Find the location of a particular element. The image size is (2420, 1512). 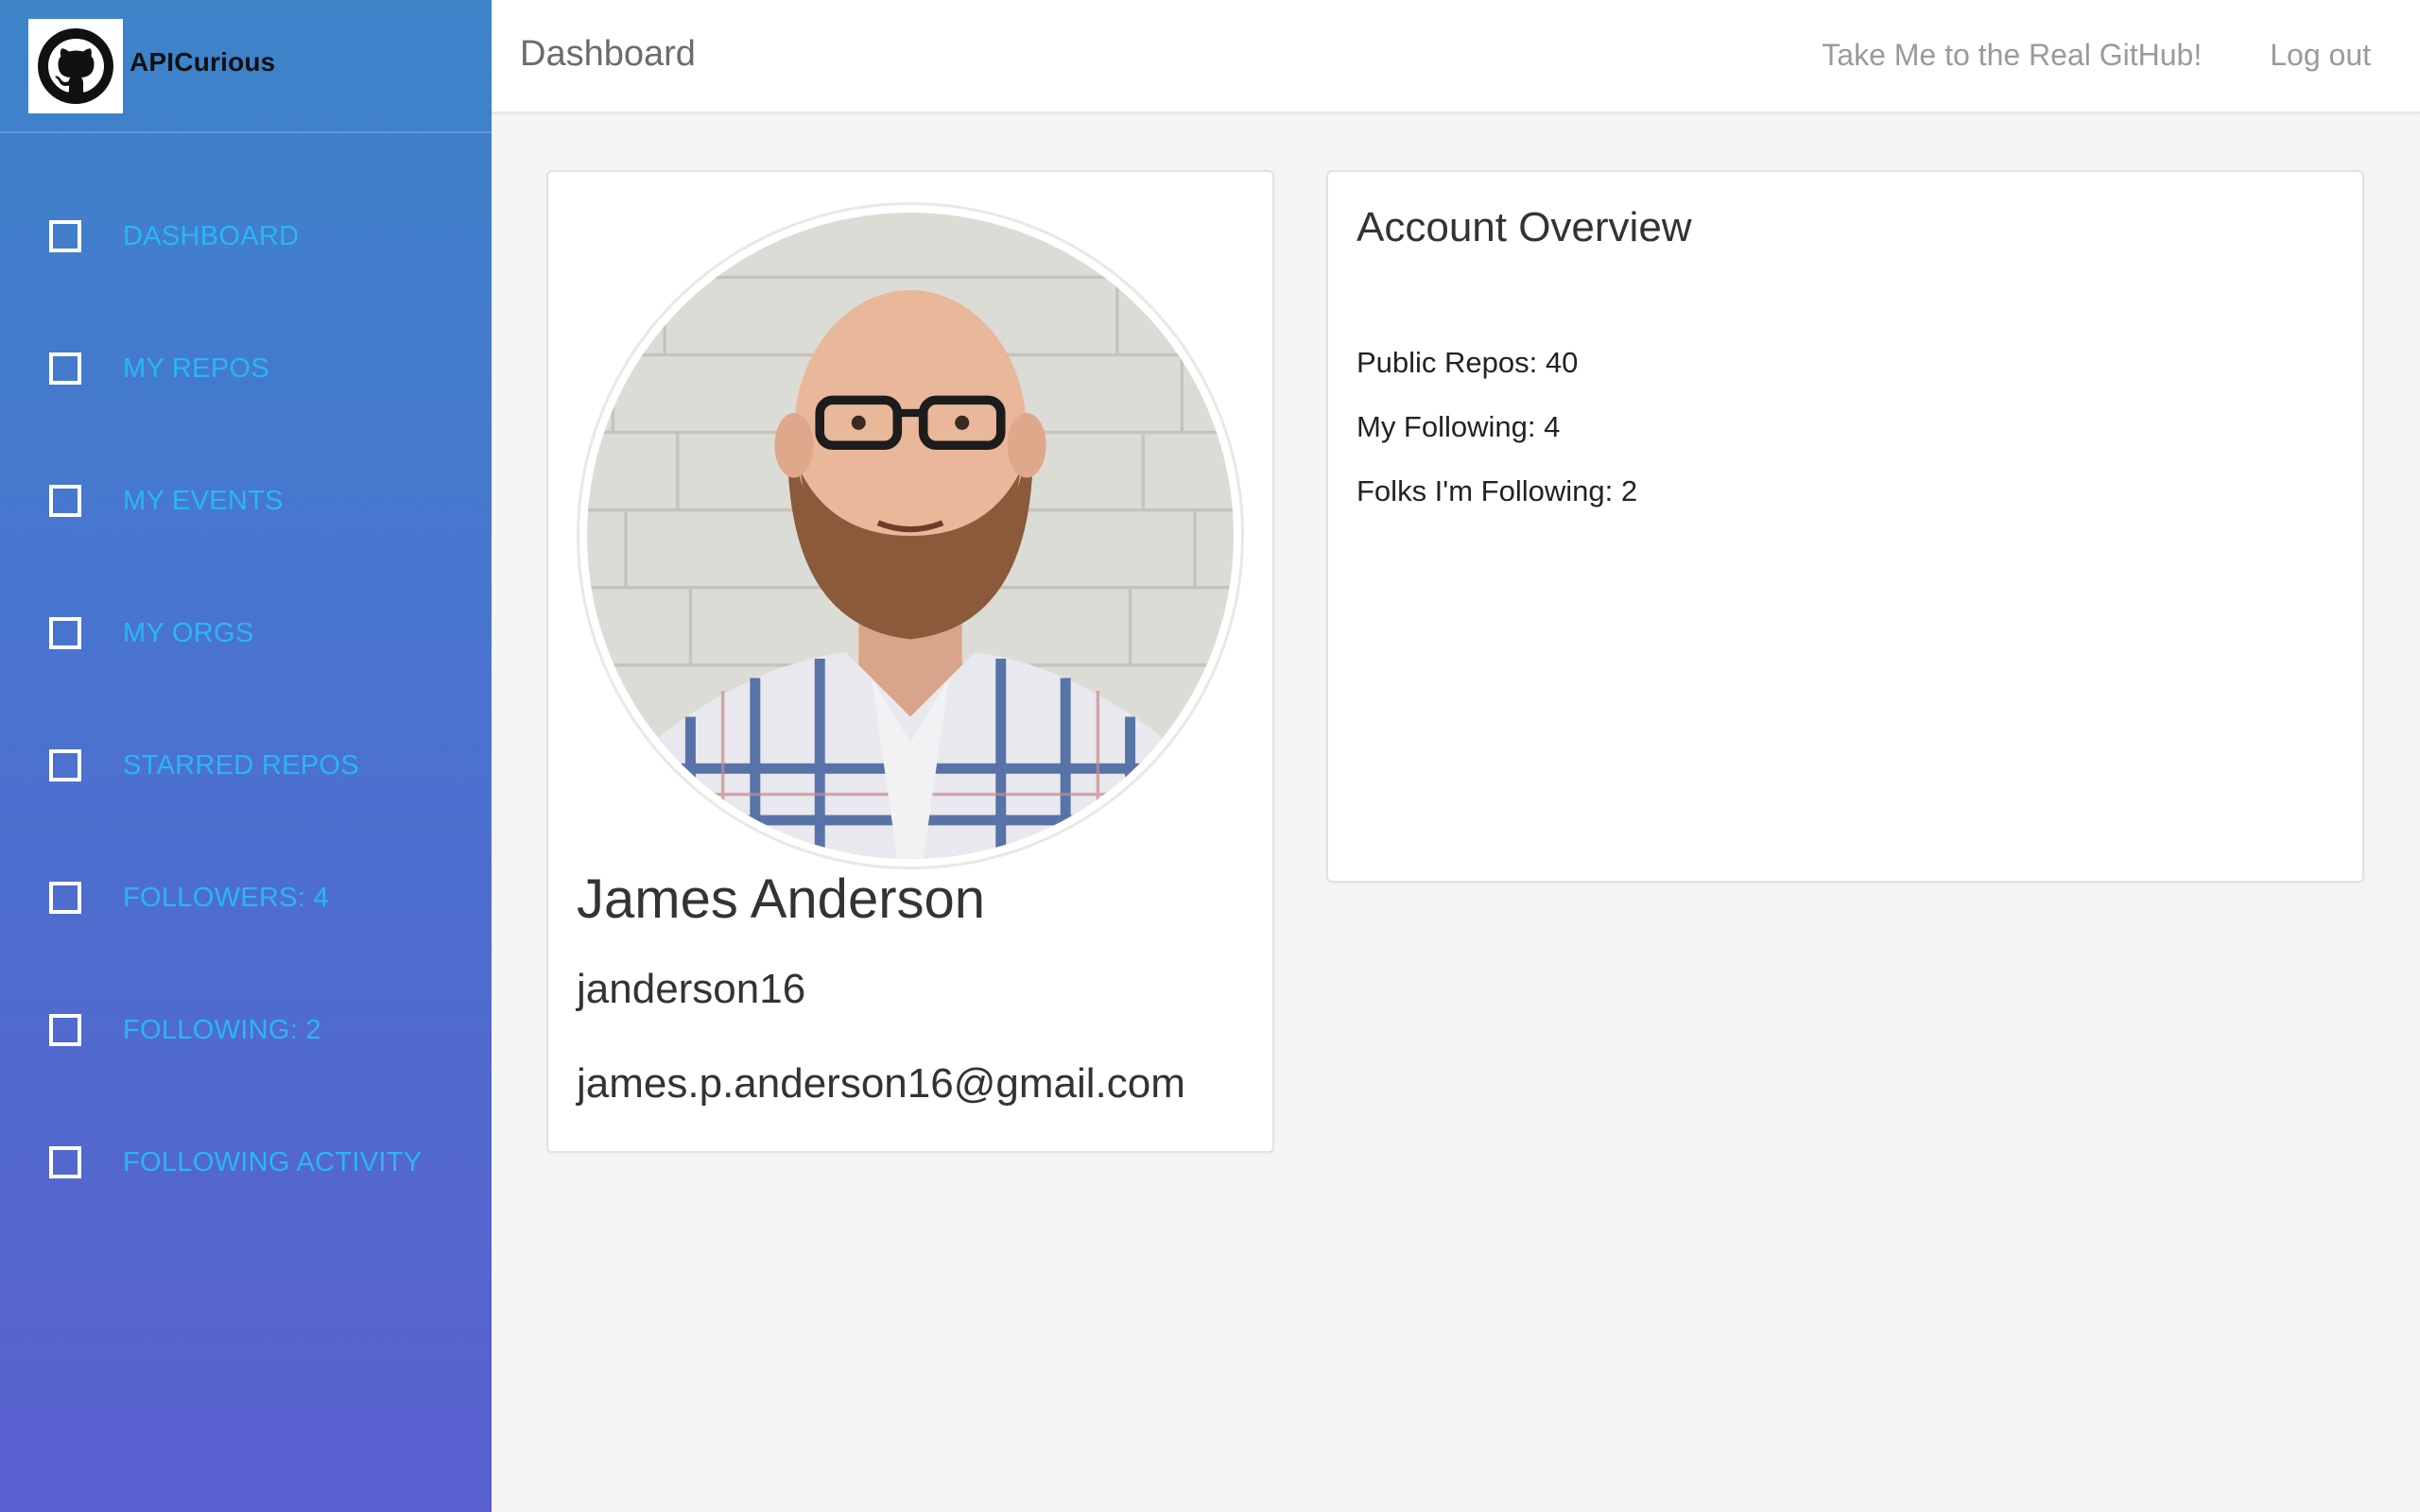

sidebar-item-dashboard: Dashboard is located at coordinates (246, 236).